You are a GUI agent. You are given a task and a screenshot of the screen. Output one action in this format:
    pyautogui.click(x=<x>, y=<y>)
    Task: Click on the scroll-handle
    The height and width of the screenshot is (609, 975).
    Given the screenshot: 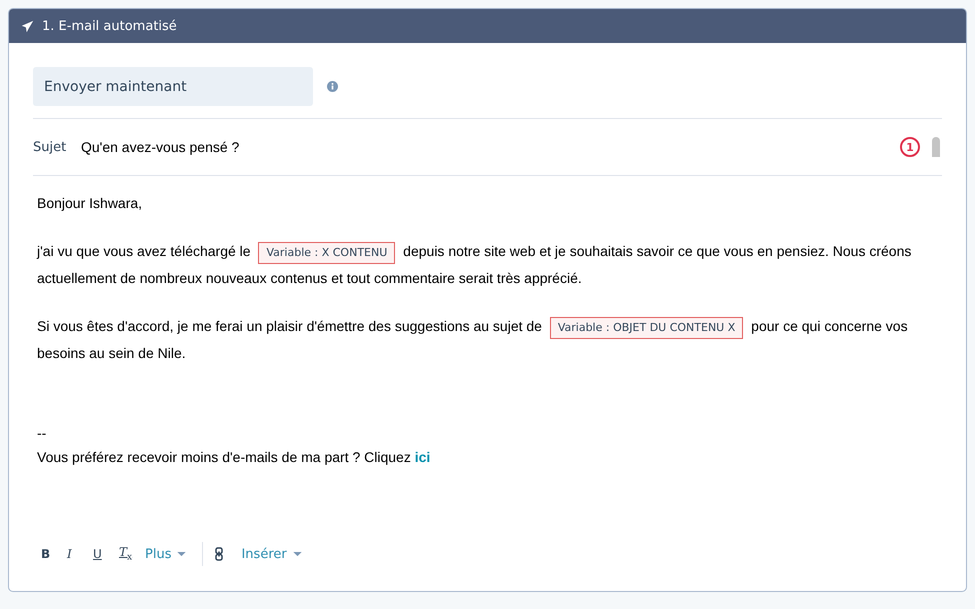 What is the action you would take?
    pyautogui.click(x=936, y=147)
    